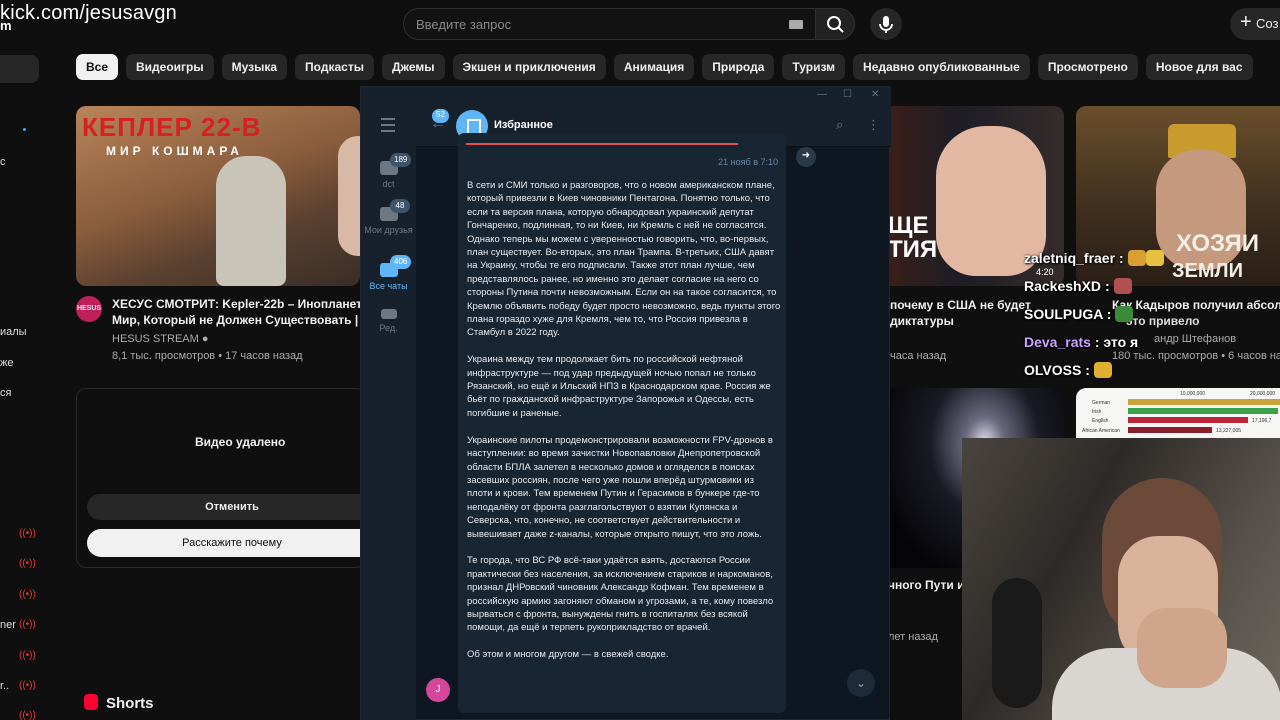  Describe the element at coordinates (5, 393) in the screenshot. I see `sidebar-item-fragment: ся` at that location.